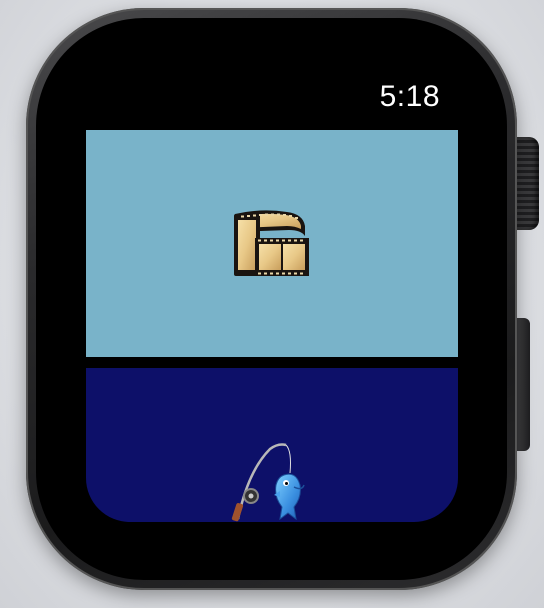 This screenshot has width=544, height=608. What do you see at coordinates (268, 482) in the screenshot?
I see `fishing-rod-fish-icon` at bounding box center [268, 482].